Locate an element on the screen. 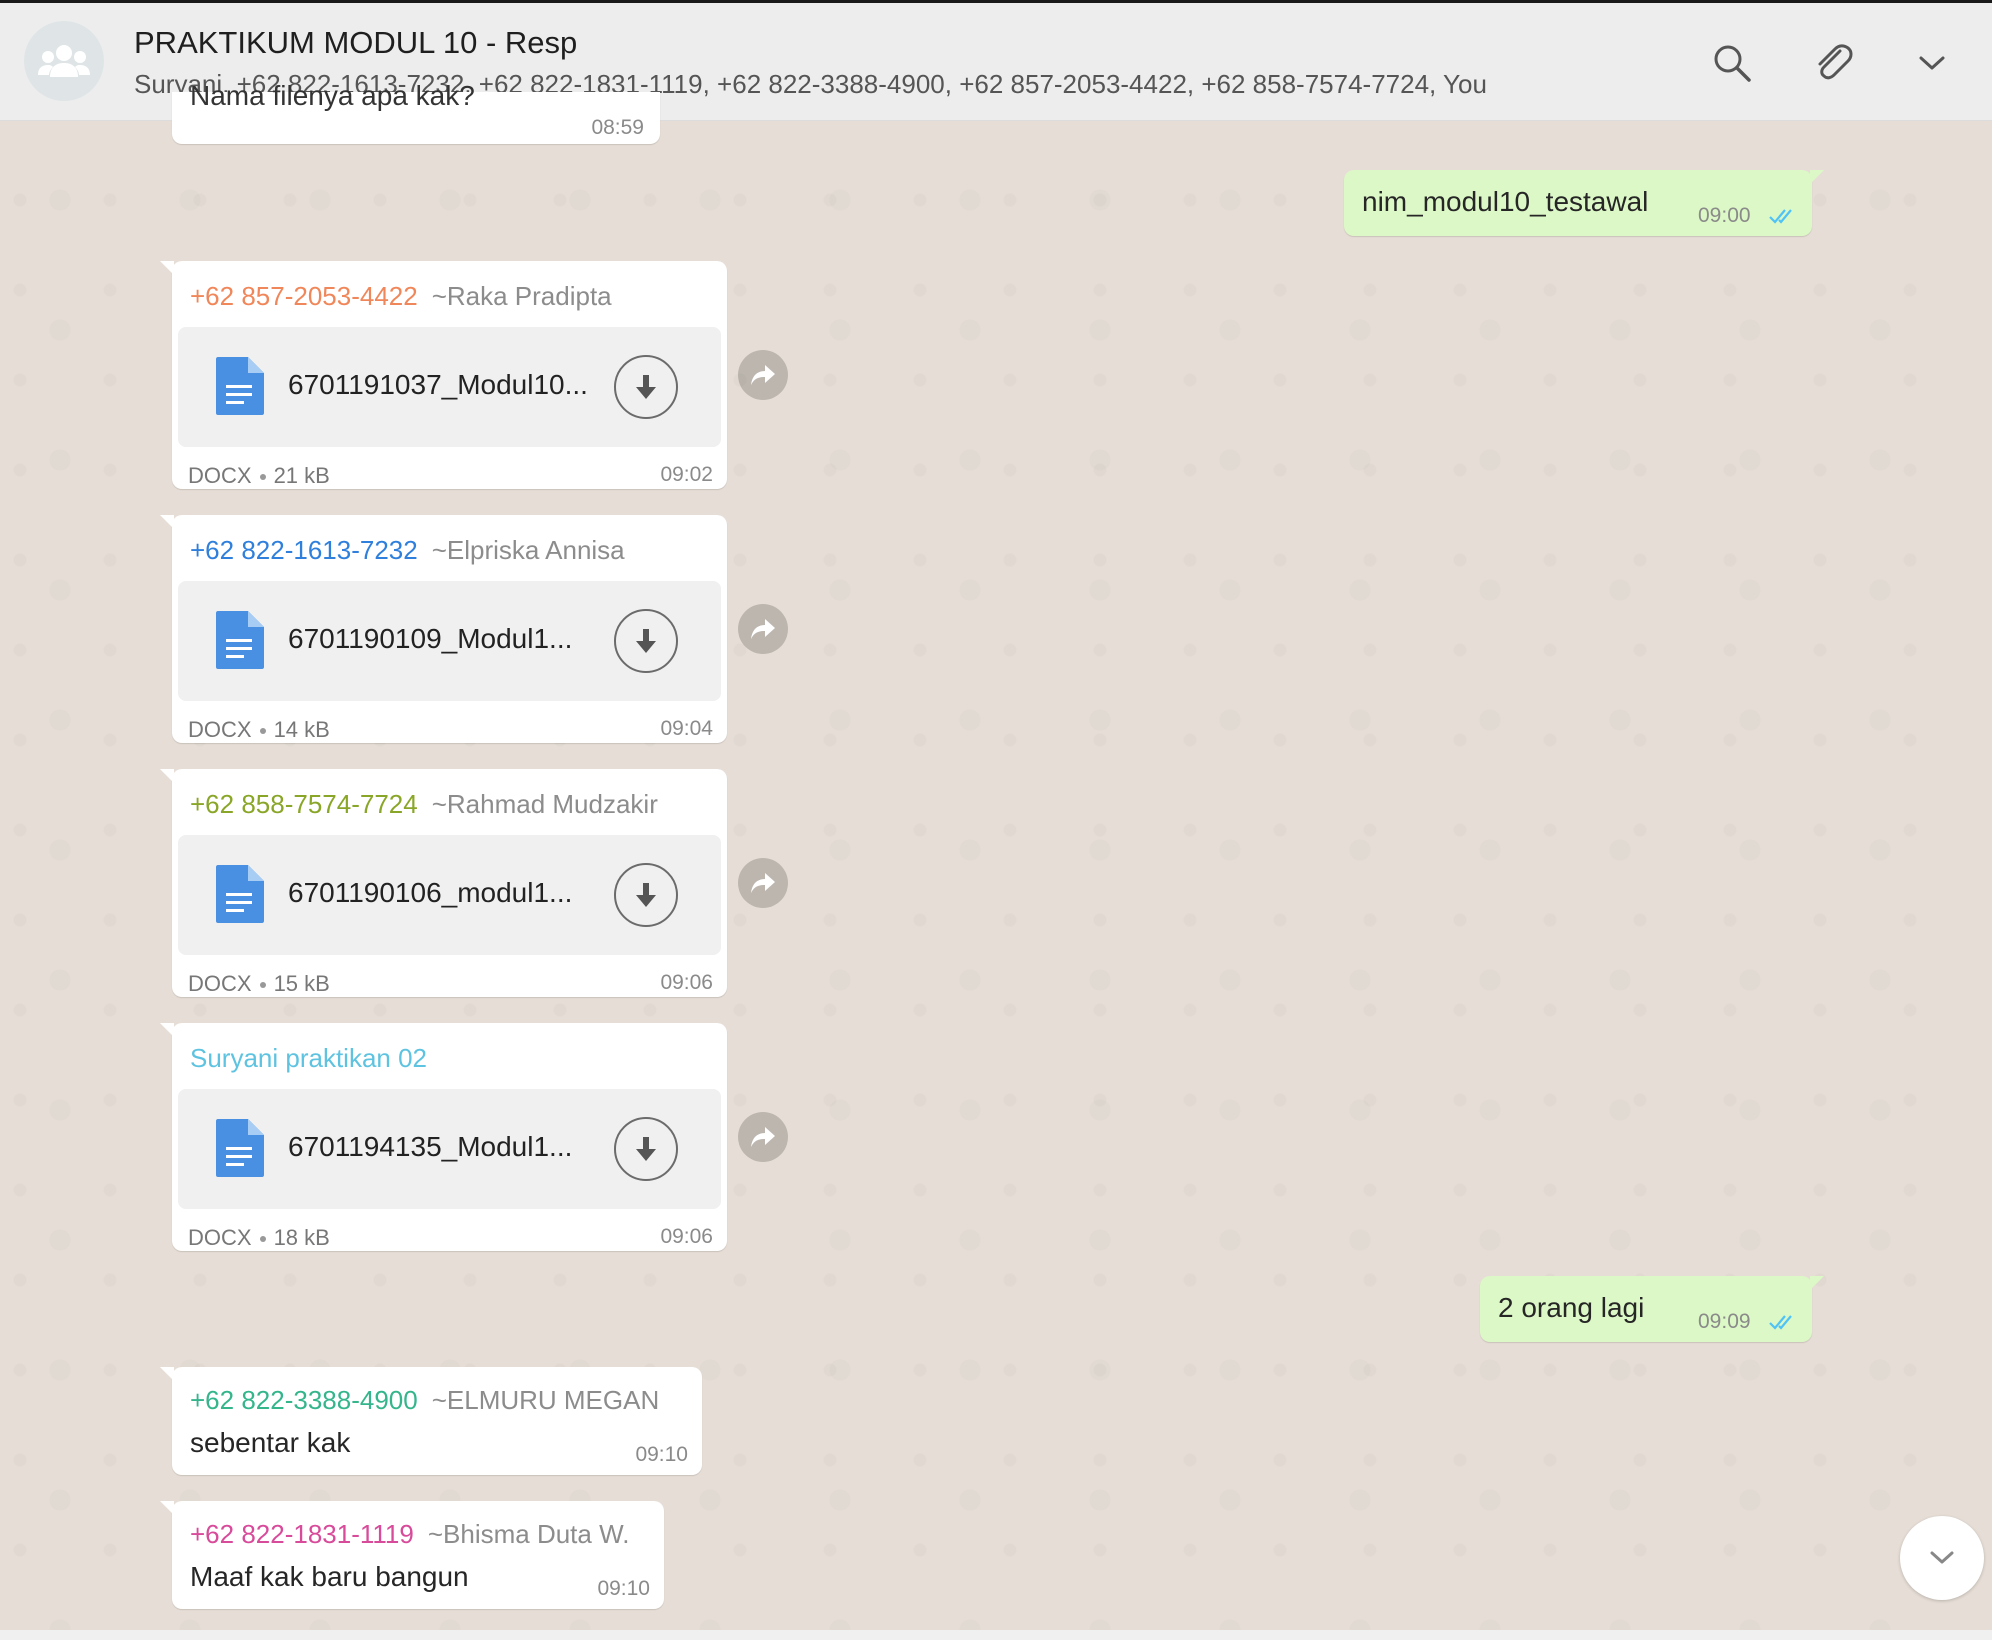  sender-phone: +62 858-7574-7724 is located at coordinates (304, 804).